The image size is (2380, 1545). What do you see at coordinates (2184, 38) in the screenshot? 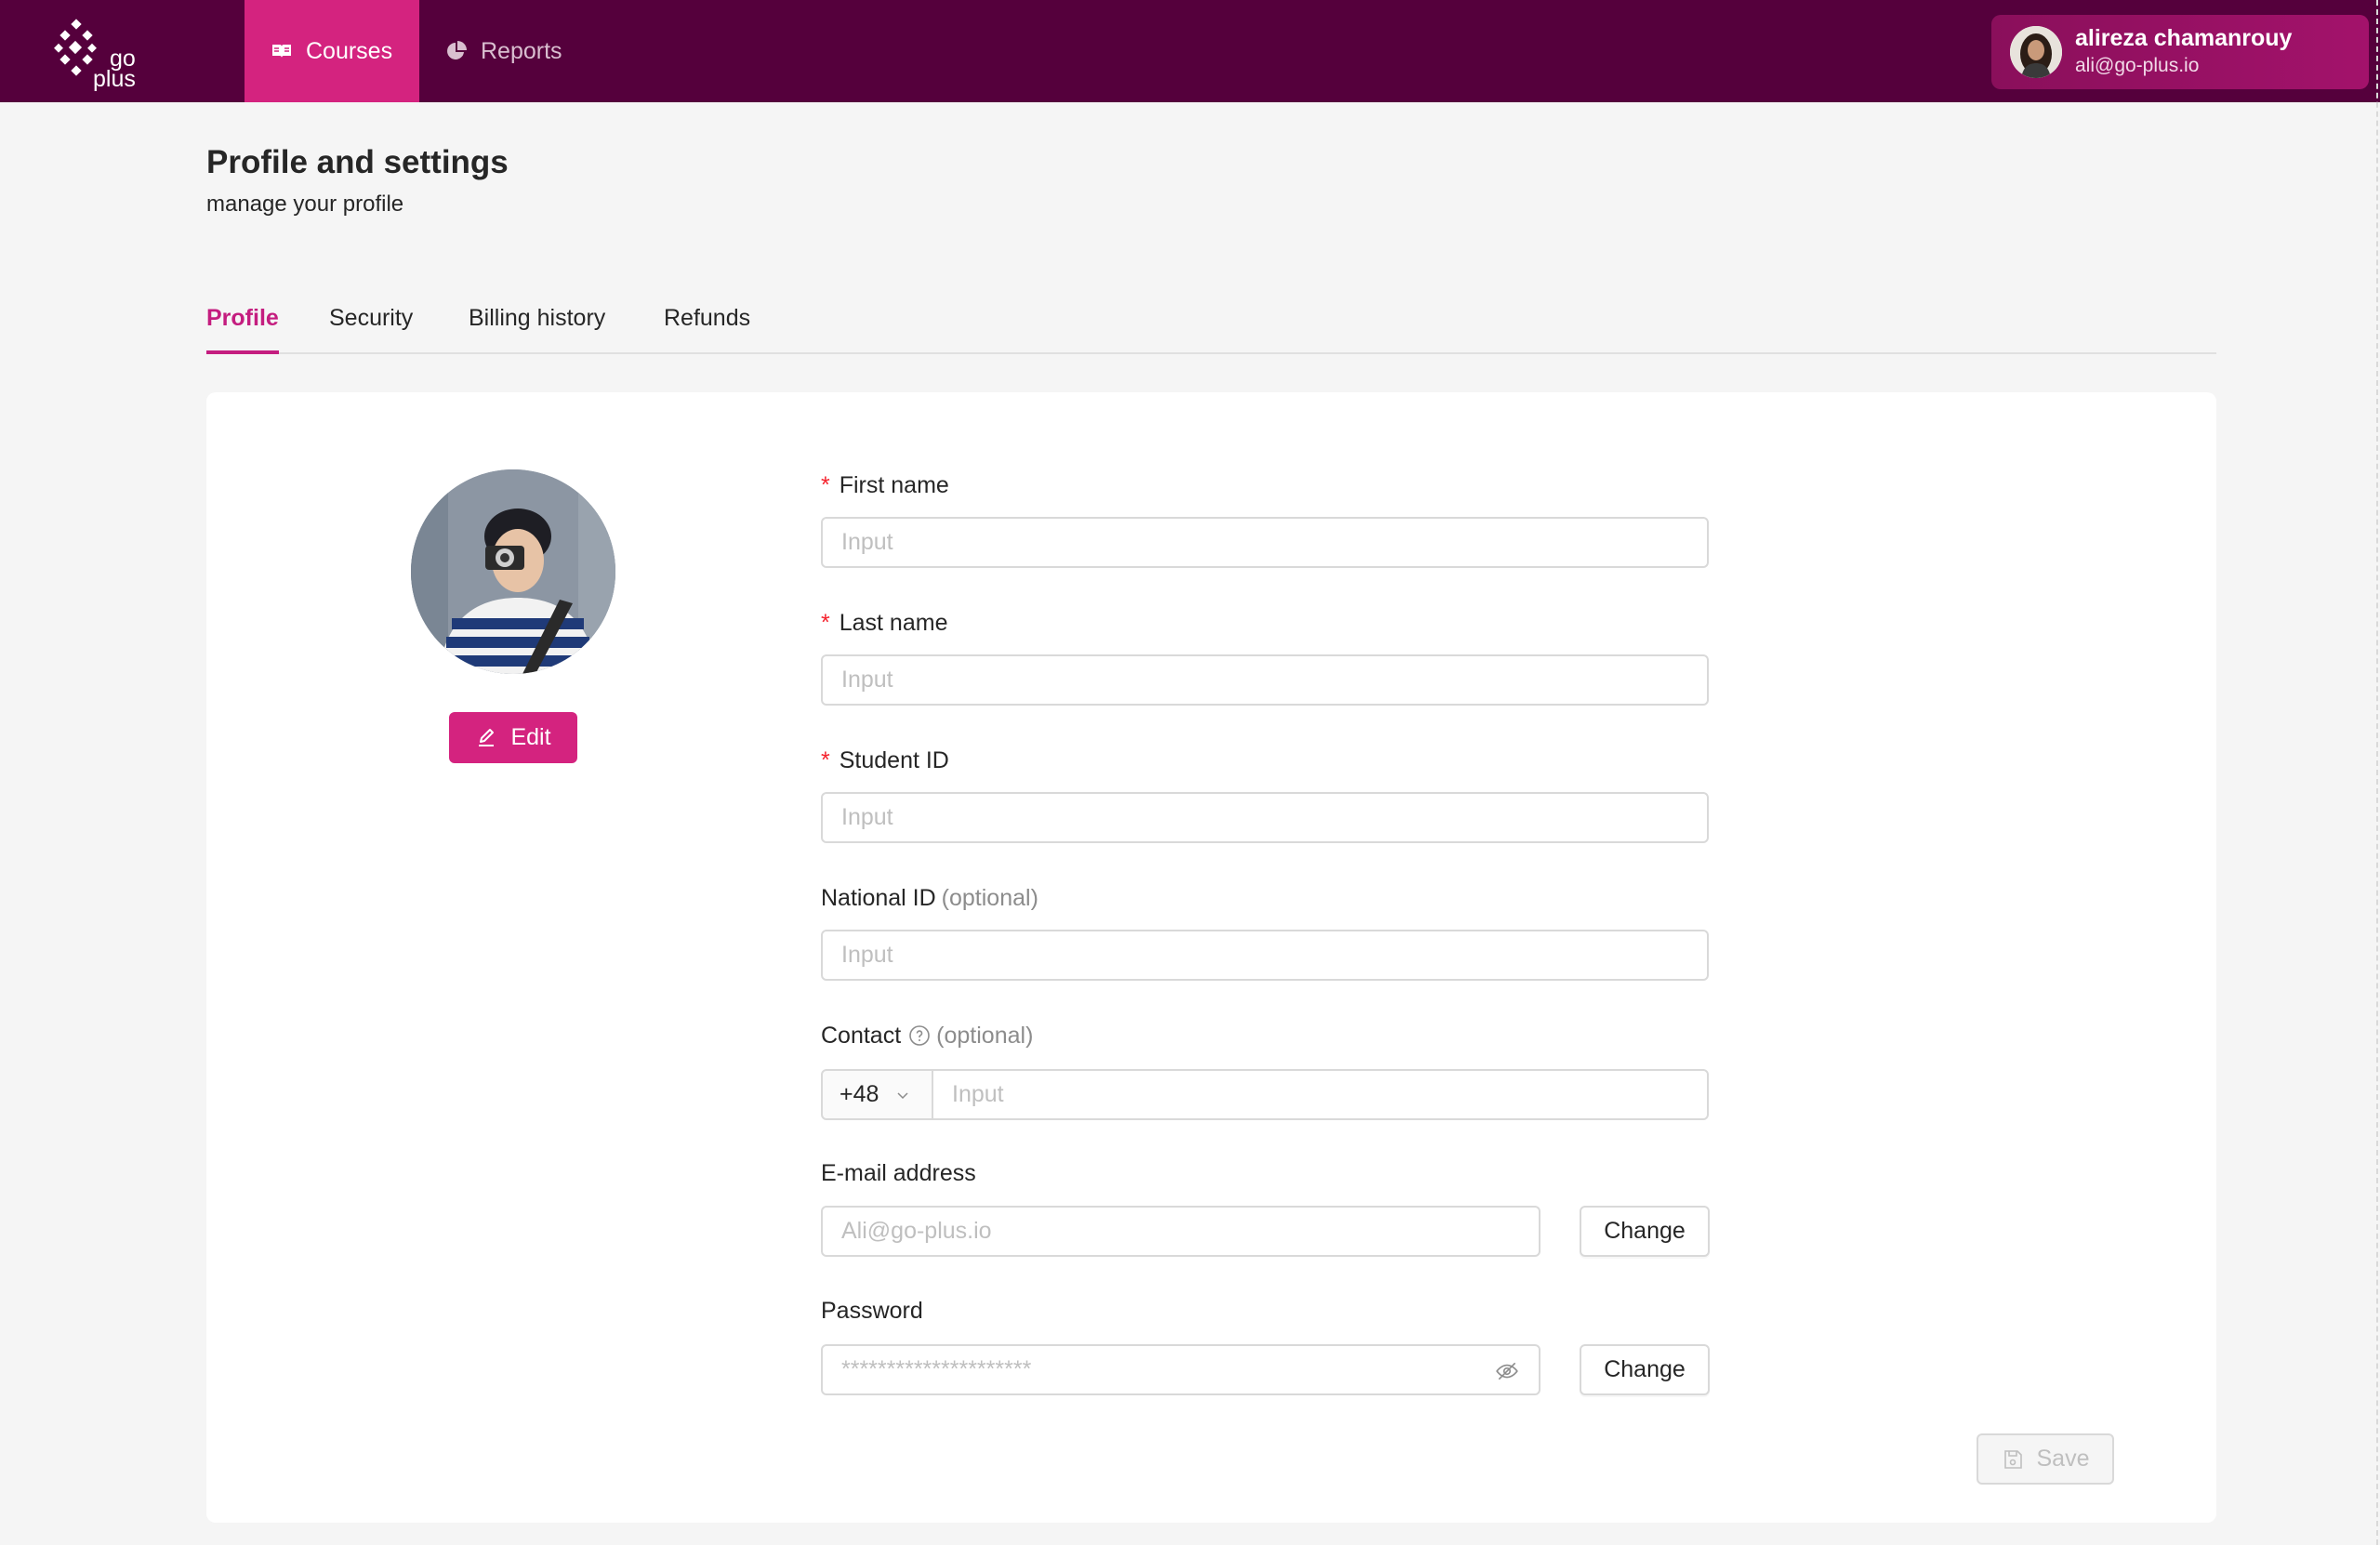
I see `user-name: alireza chamanrouy` at bounding box center [2184, 38].